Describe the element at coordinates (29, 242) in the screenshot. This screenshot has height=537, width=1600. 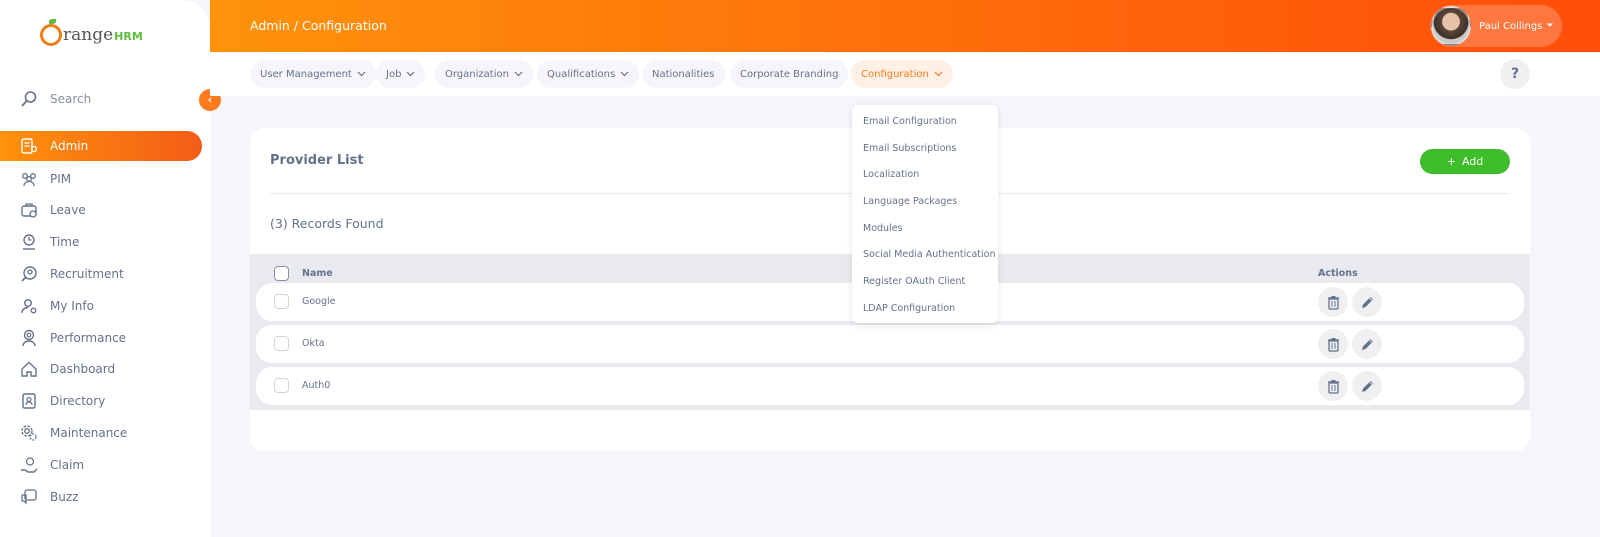
I see `time-icon` at that location.